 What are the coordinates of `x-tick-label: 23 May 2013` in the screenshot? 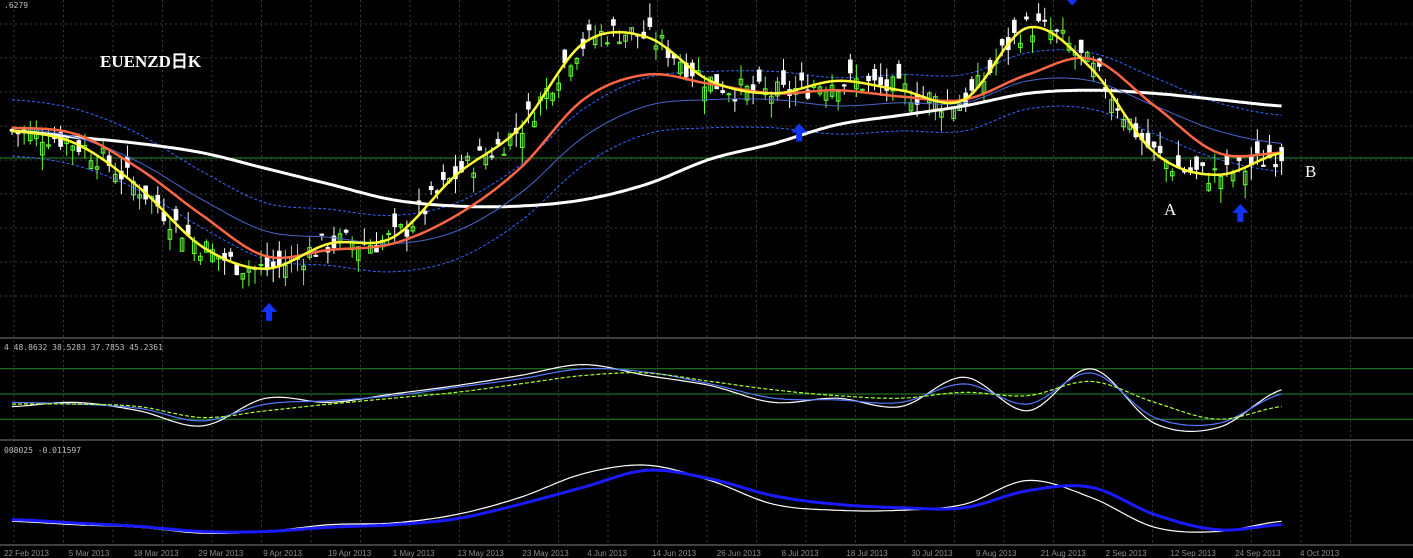 It's located at (545, 553).